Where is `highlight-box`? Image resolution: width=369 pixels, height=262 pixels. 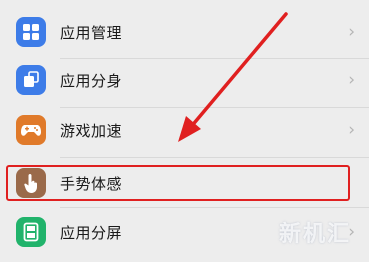
highlight-box is located at coordinates (178, 183).